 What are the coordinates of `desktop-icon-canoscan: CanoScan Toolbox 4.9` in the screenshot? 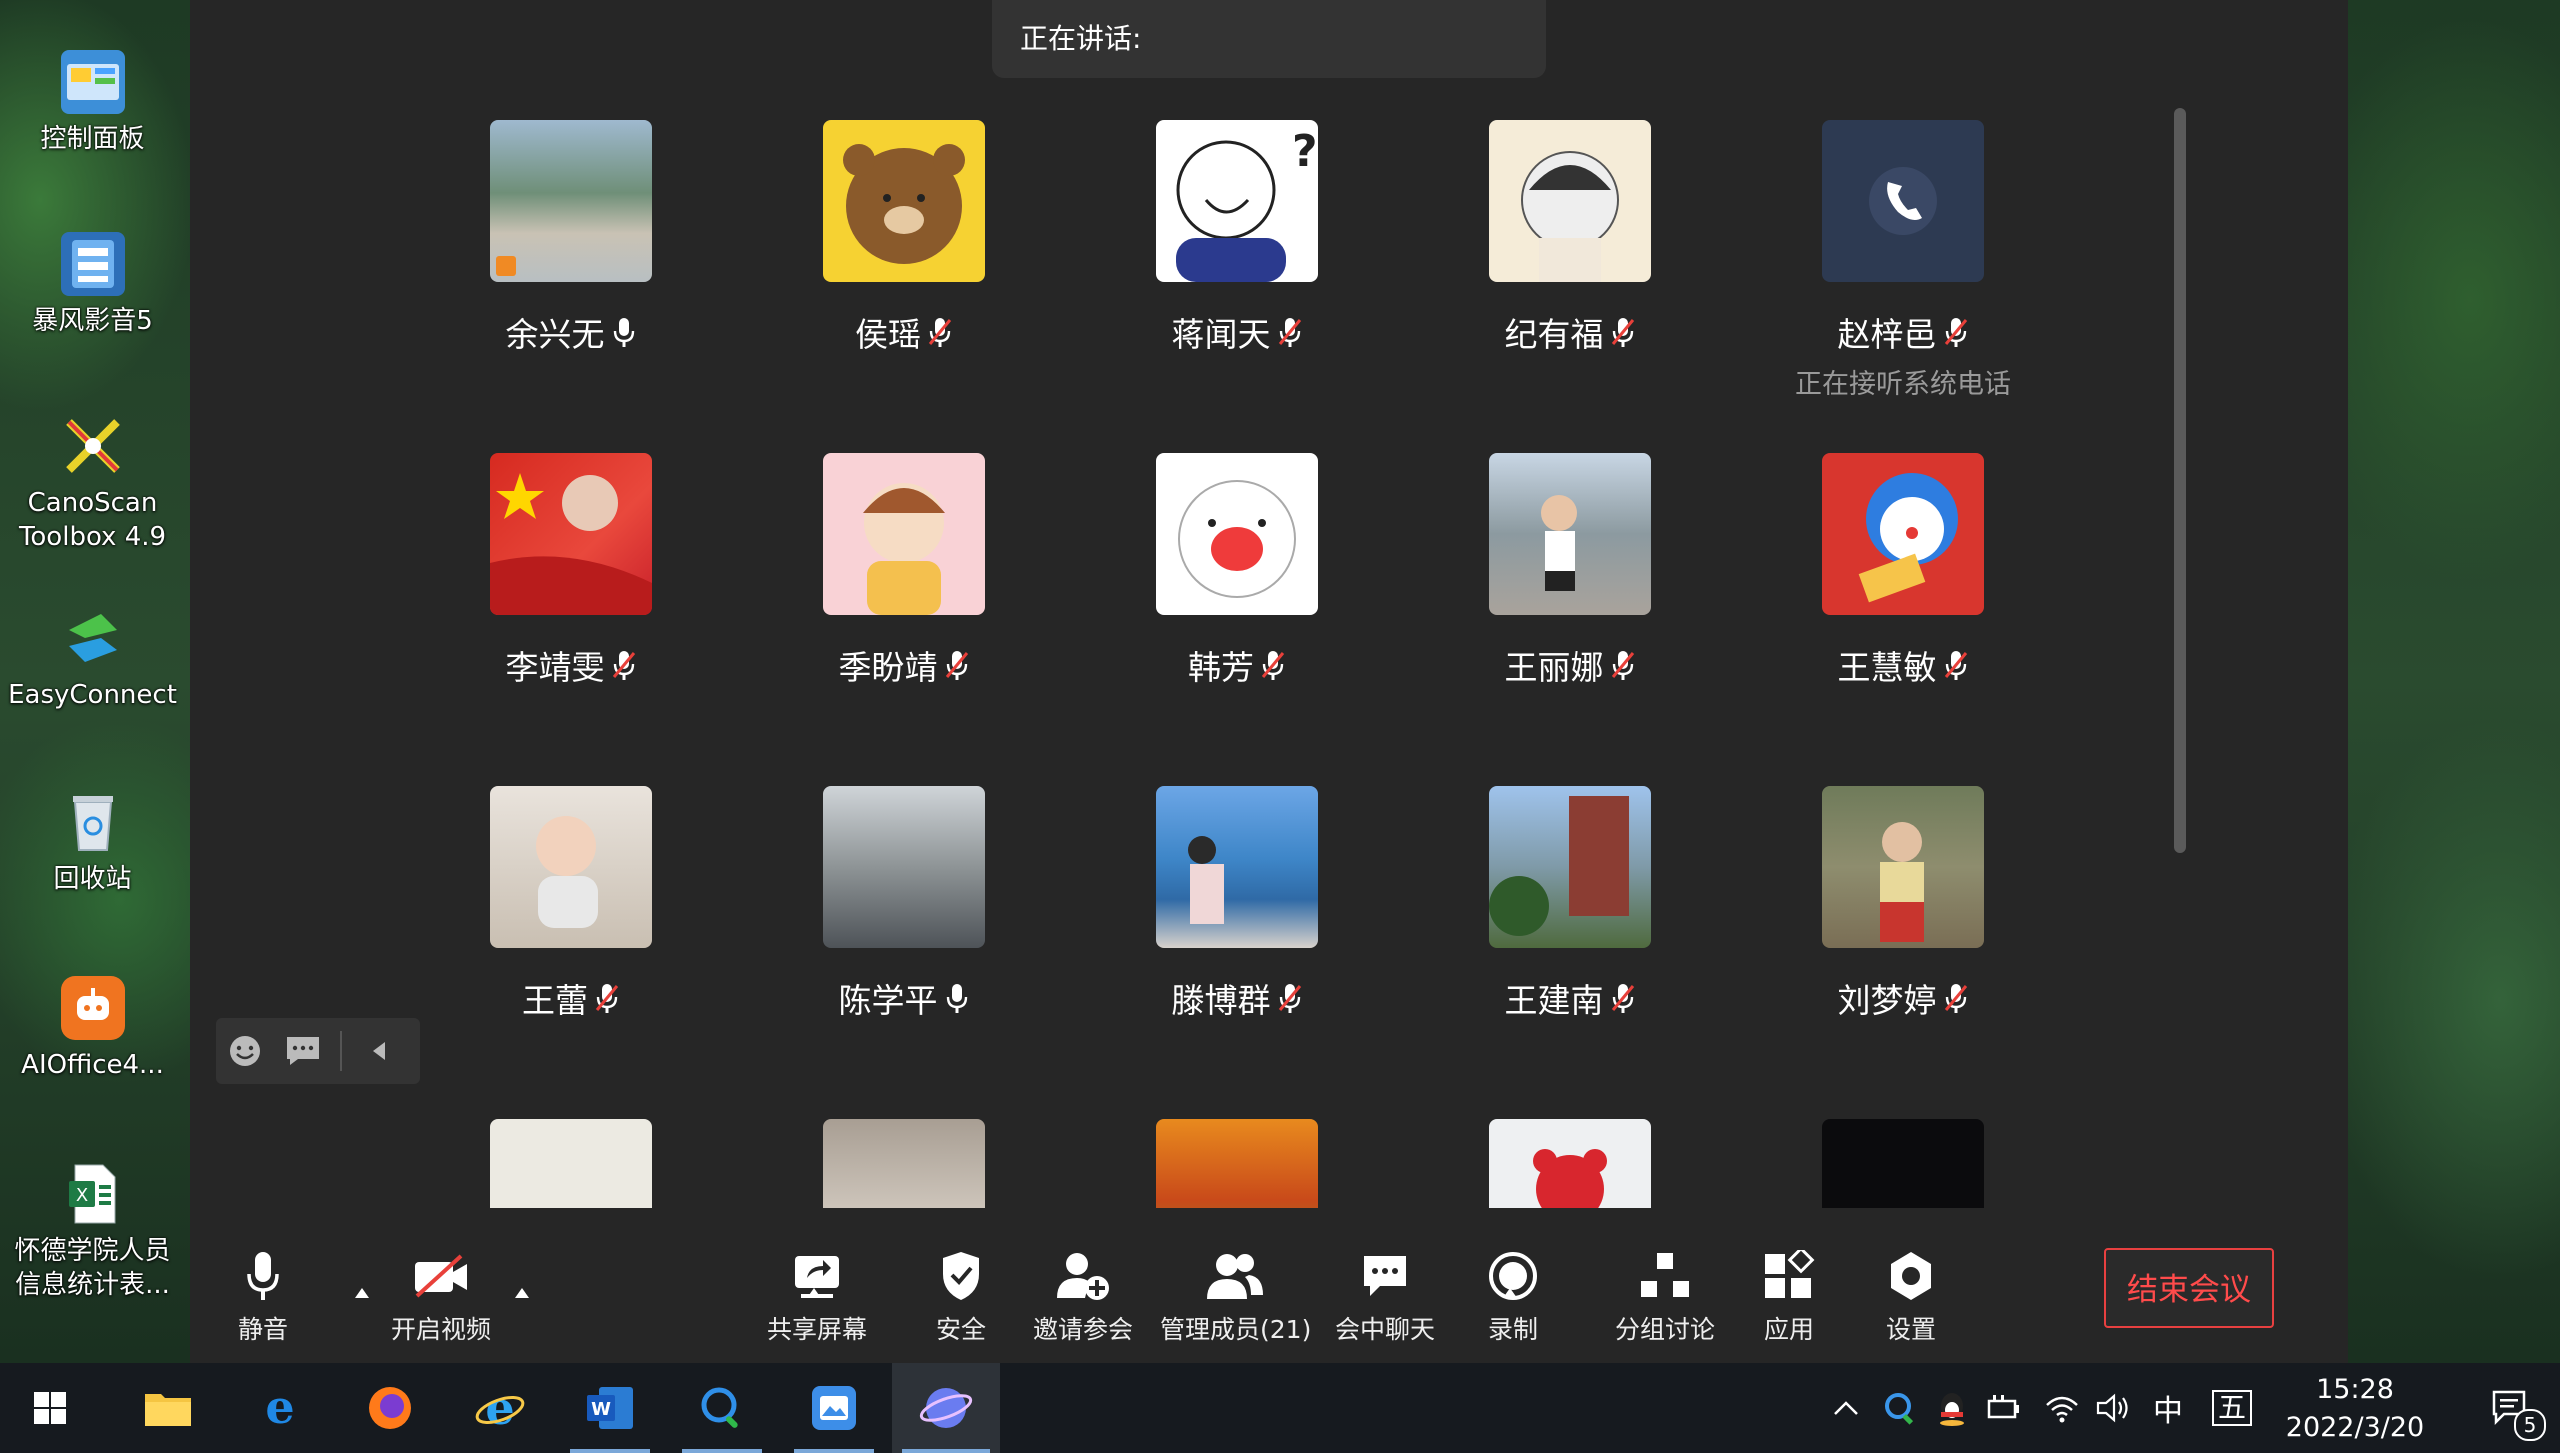 It's located at (92, 484).